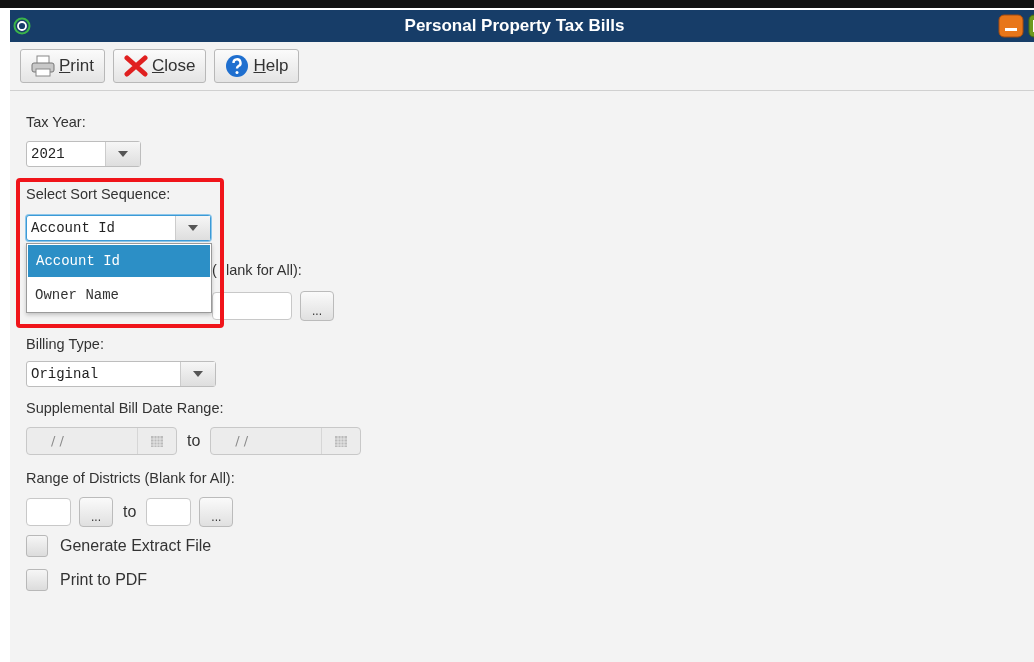 The width and height of the screenshot is (1034, 662). What do you see at coordinates (65, 344) in the screenshot?
I see `field-label: Billing Type:` at bounding box center [65, 344].